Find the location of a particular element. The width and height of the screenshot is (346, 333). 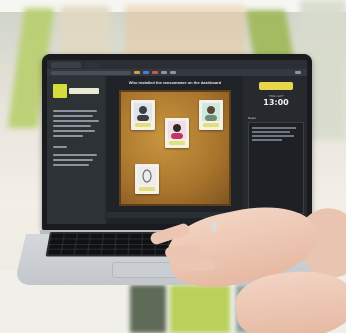

menu-icon is located at coordinates (298, 72).